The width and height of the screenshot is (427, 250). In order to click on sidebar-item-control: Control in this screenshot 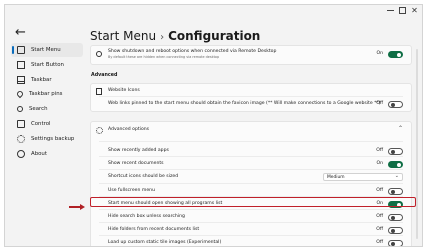, I will do `click(47, 124)`.